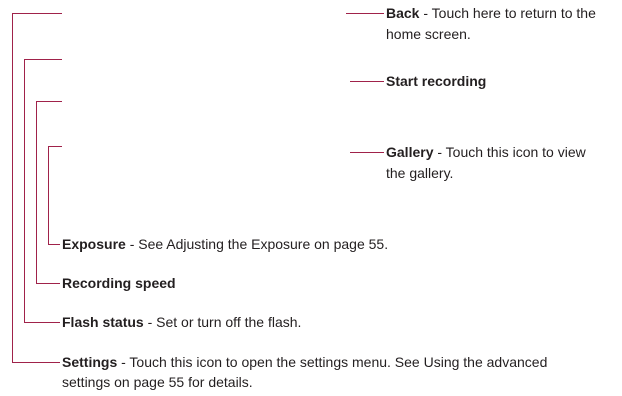 The width and height of the screenshot is (622, 396). I want to click on gallery-callout: Gallery - Touch this icon to view, so click(486, 152).